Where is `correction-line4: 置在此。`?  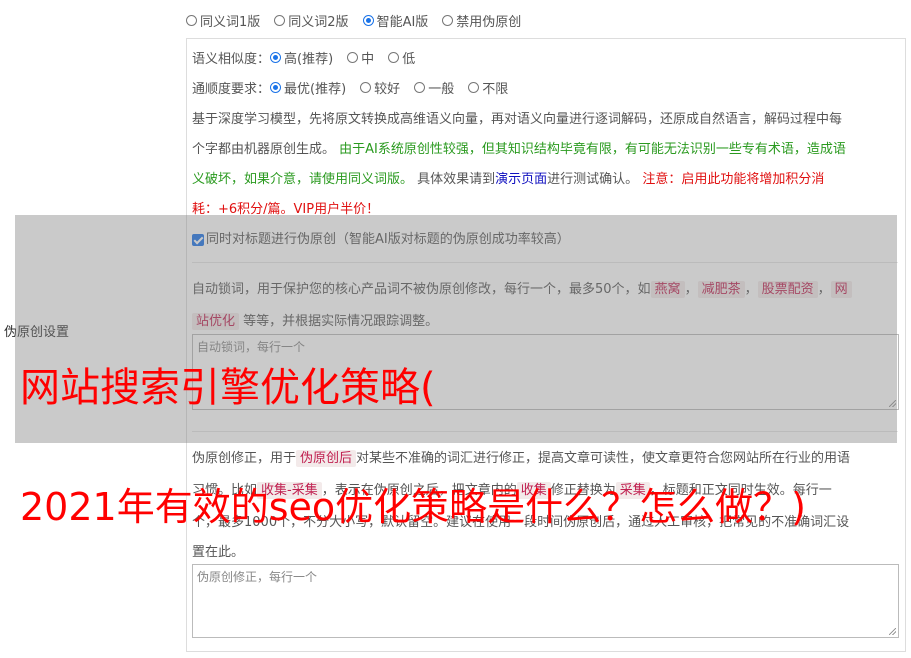
correction-line4: 置在此。 is located at coordinates (218, 552).